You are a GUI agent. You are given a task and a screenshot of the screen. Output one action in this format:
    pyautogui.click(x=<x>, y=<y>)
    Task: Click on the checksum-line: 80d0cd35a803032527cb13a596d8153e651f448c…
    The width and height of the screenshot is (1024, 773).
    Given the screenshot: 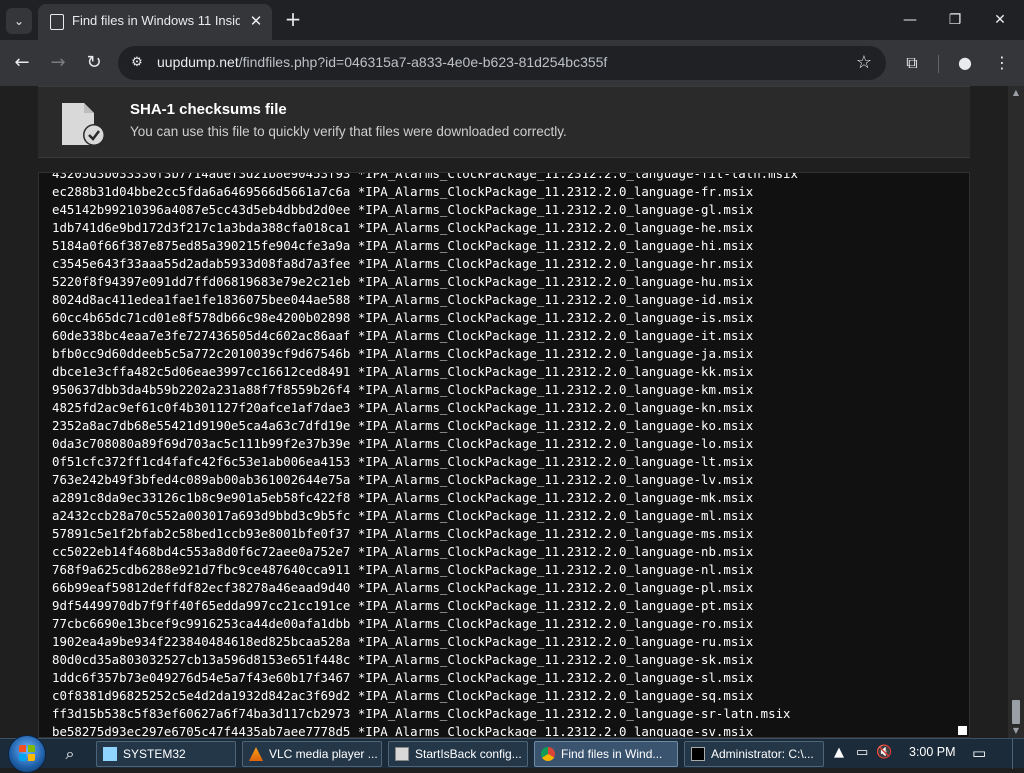 What is the action you would take?
    pyautogui.click(x=403, y=659)
    